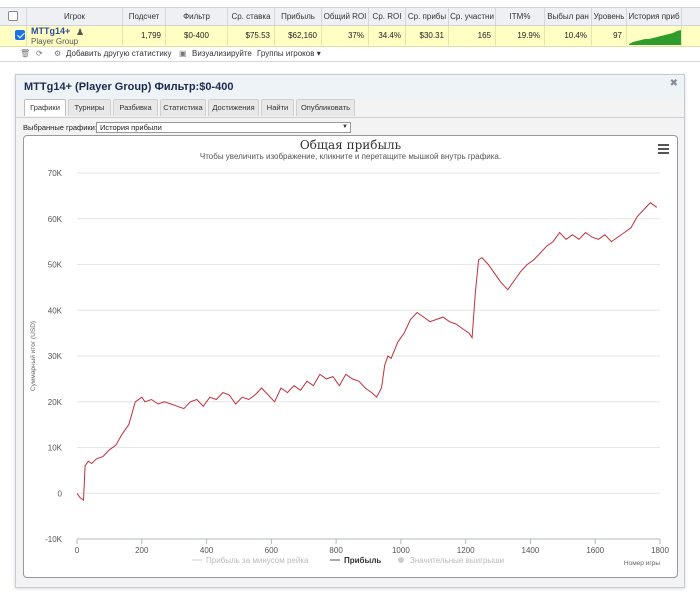 This screenshot has width=700, height=603. What do you see at coordinates (251, 16) in the screenshot?
I see `col-header-avg-stake: Ср. ставка` at bounding box center [251, 16].